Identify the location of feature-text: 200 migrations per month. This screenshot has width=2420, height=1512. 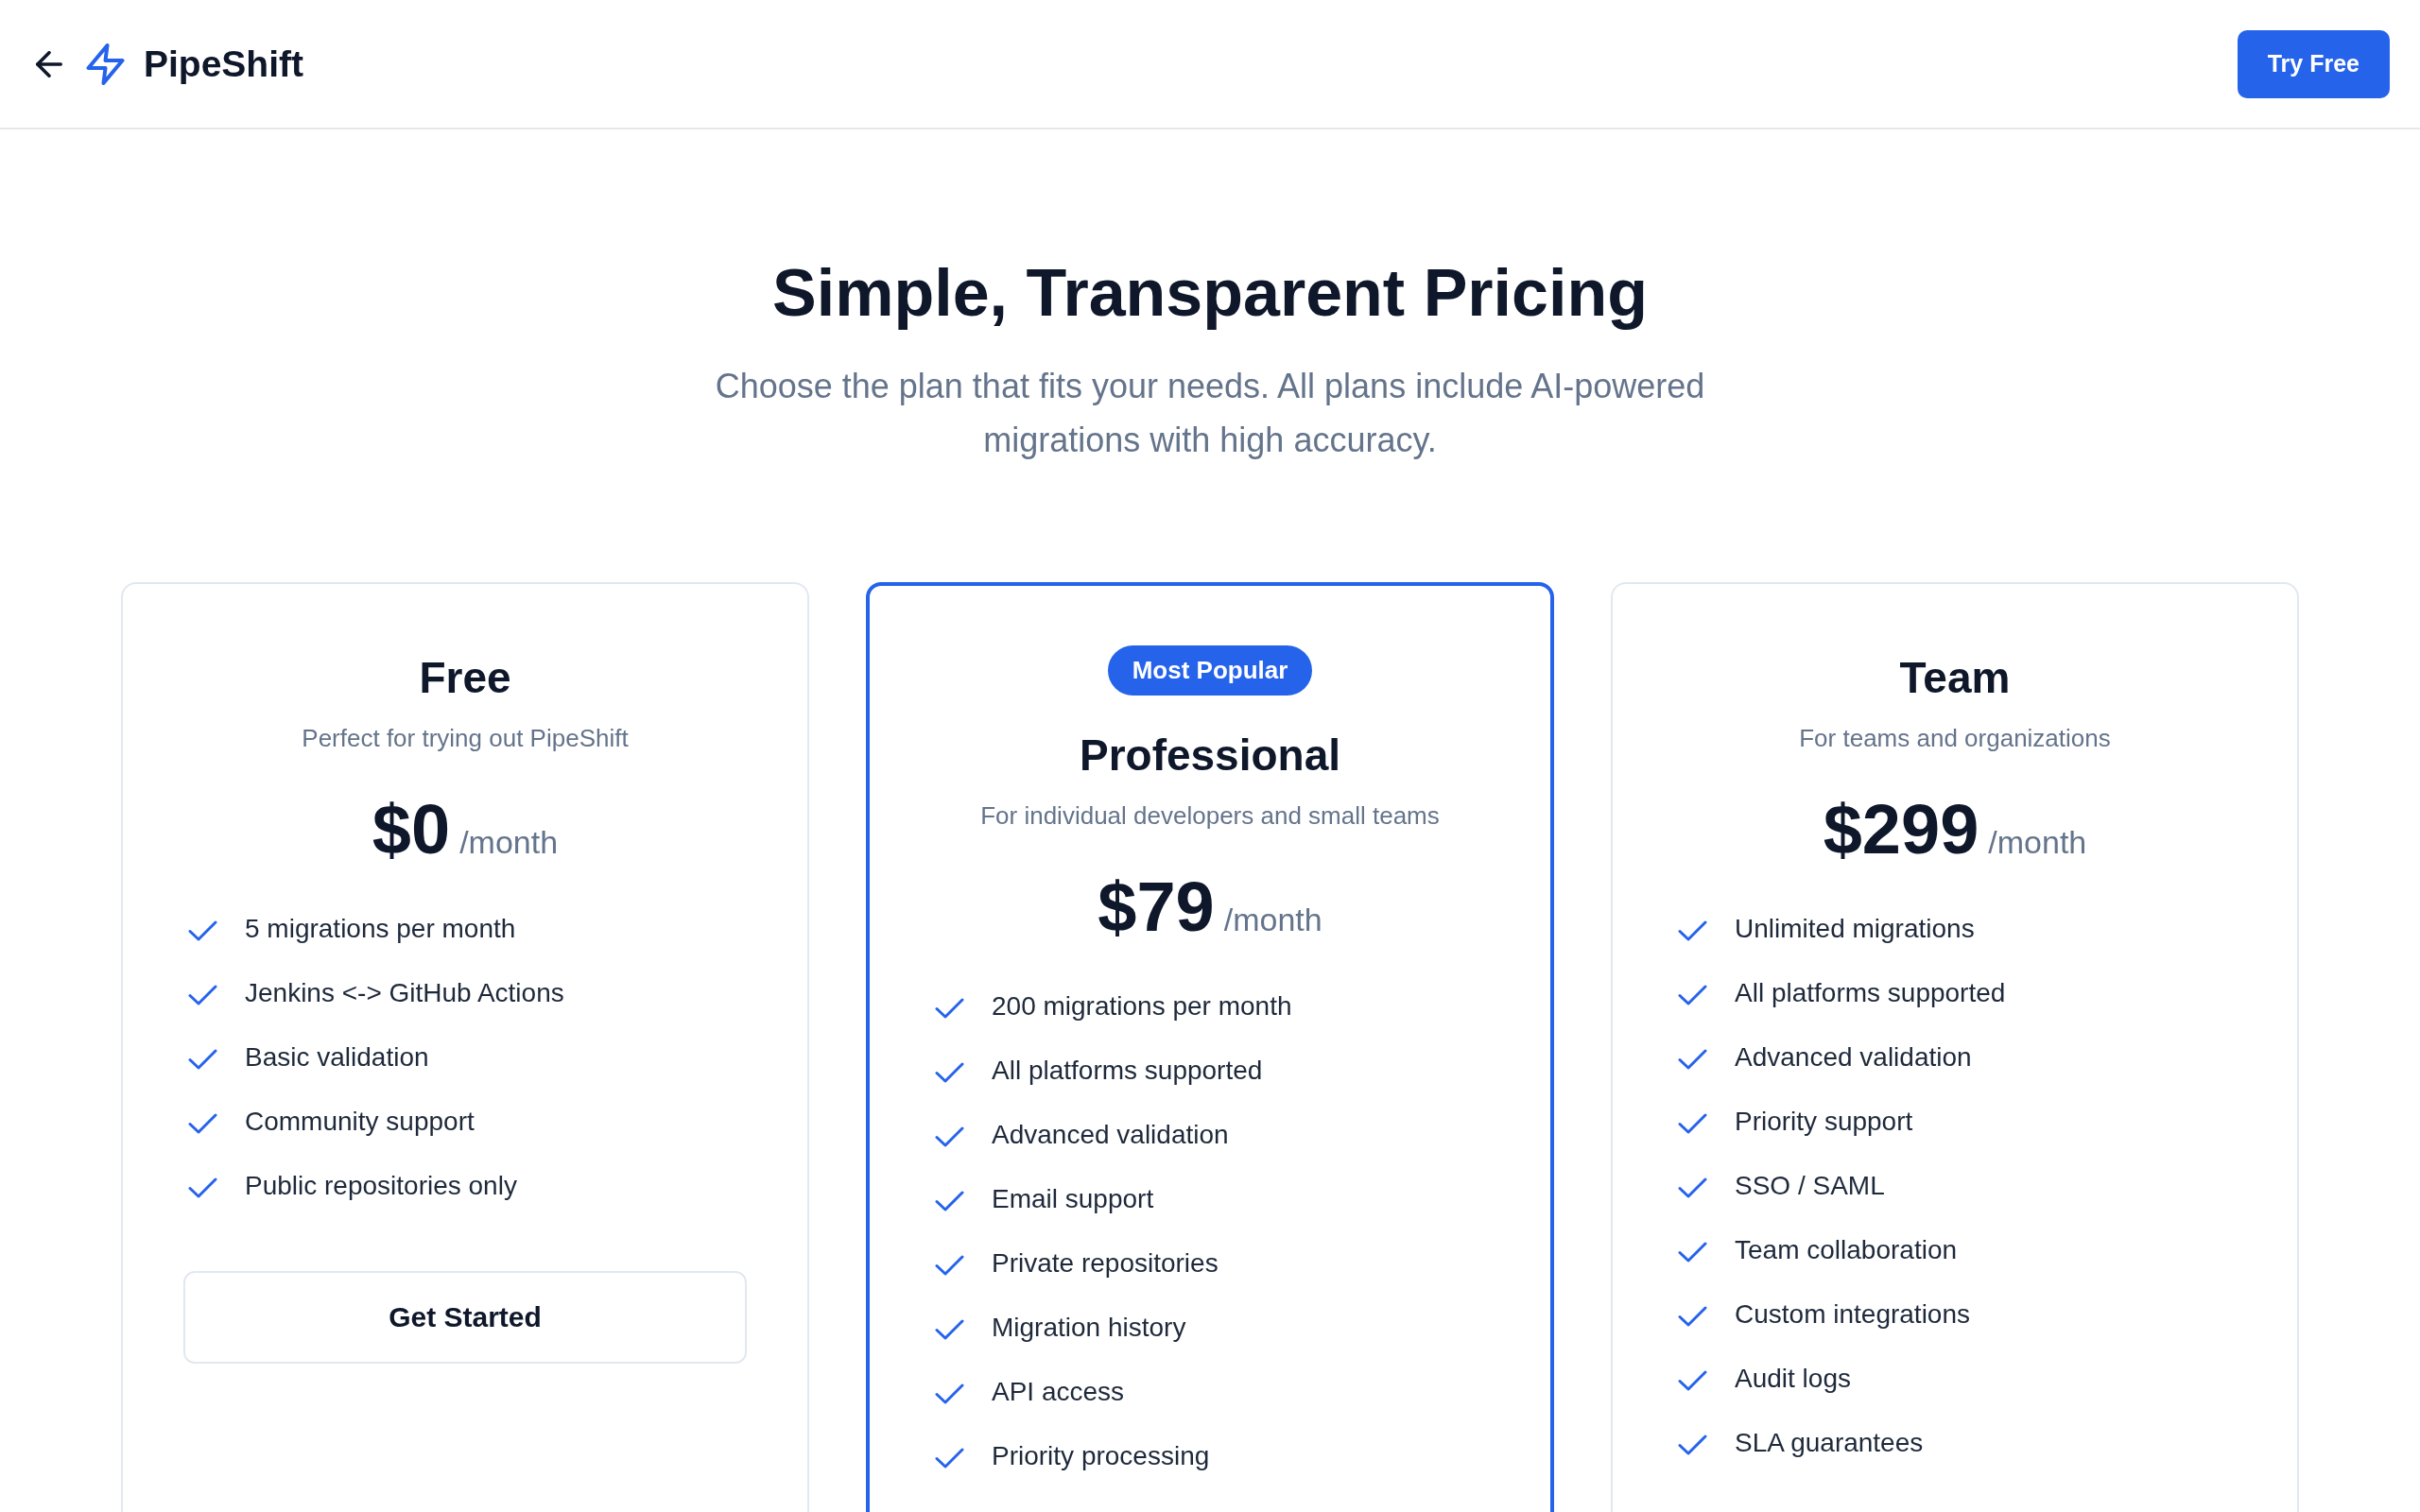
(1142, 1006).